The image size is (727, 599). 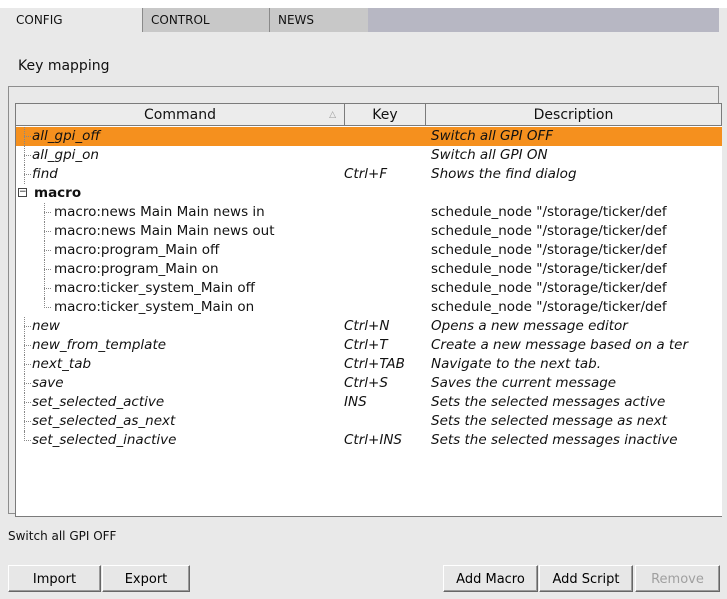 What do you see at coordinates (46, 326) in the screenshot?
I see `cell-command: new` at bounding box center [46, 326].